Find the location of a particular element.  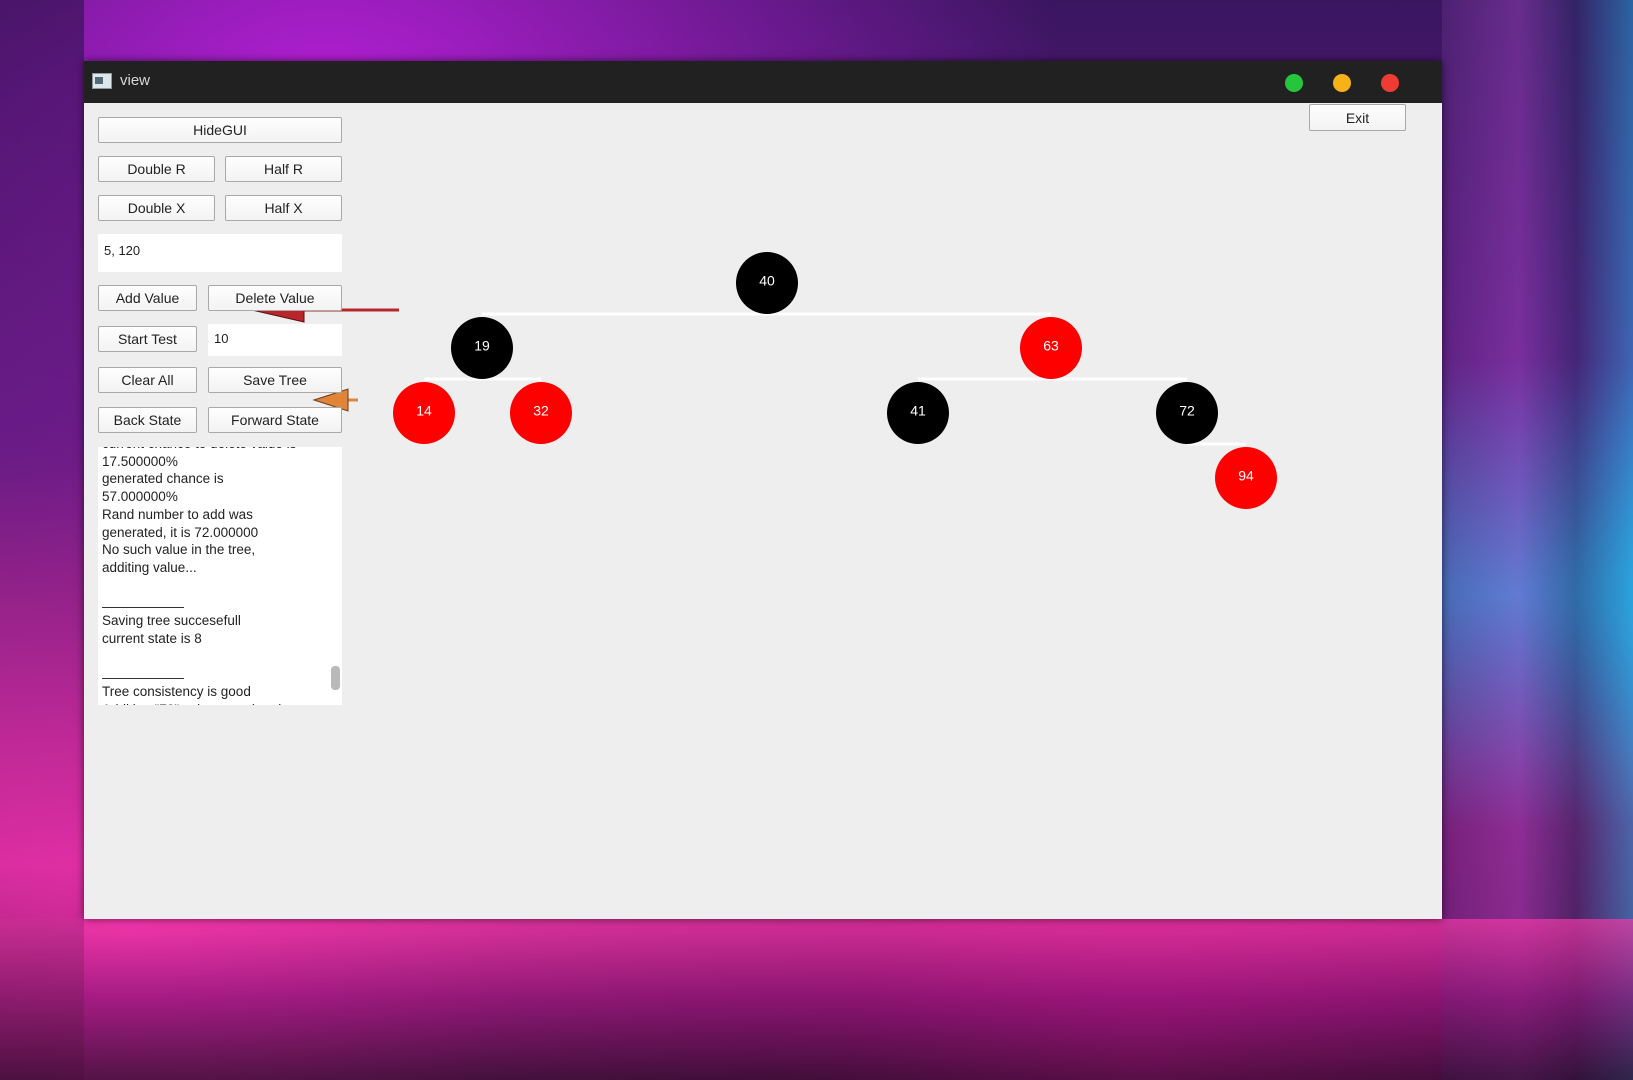

tree-node-label: 19 is located at coordinates (482, 346).